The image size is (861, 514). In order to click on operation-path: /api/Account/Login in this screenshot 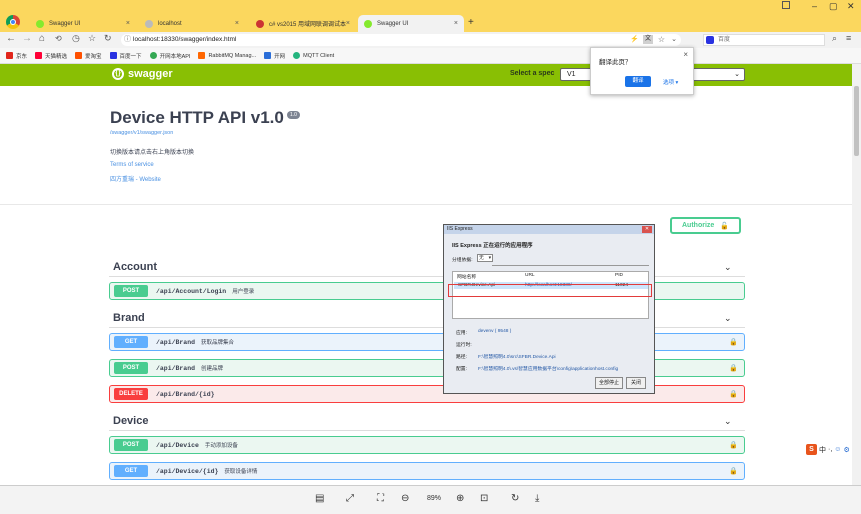, I will do `click(191, 291)`.